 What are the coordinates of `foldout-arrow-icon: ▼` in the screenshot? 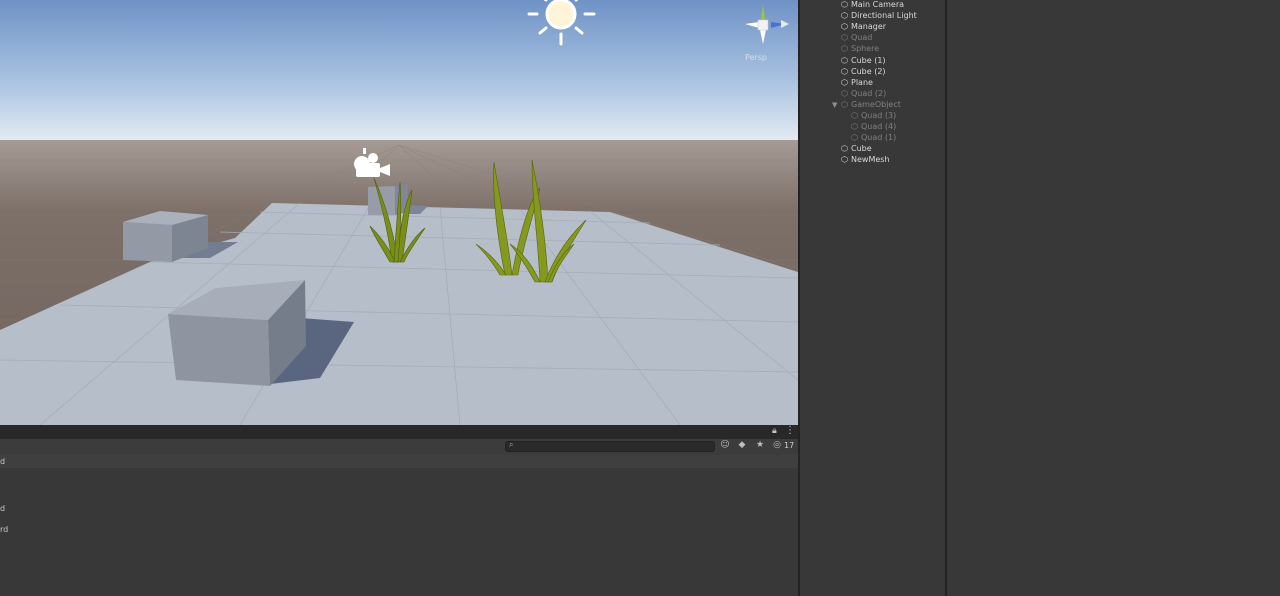 It's located at (834, 105).